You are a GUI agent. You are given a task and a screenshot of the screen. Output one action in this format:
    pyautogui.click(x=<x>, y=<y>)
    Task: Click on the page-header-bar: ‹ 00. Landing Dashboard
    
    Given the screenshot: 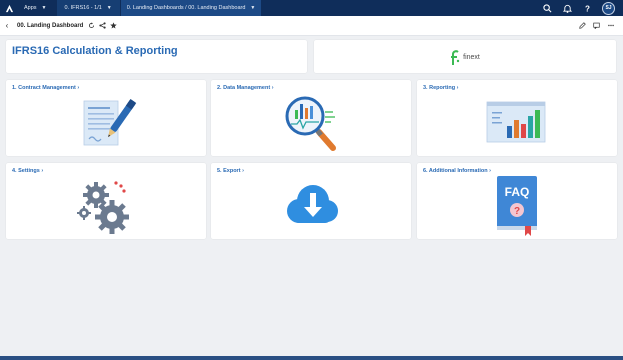 What is the action you would take?
    pyautogui.click(x=311, y=26)
    